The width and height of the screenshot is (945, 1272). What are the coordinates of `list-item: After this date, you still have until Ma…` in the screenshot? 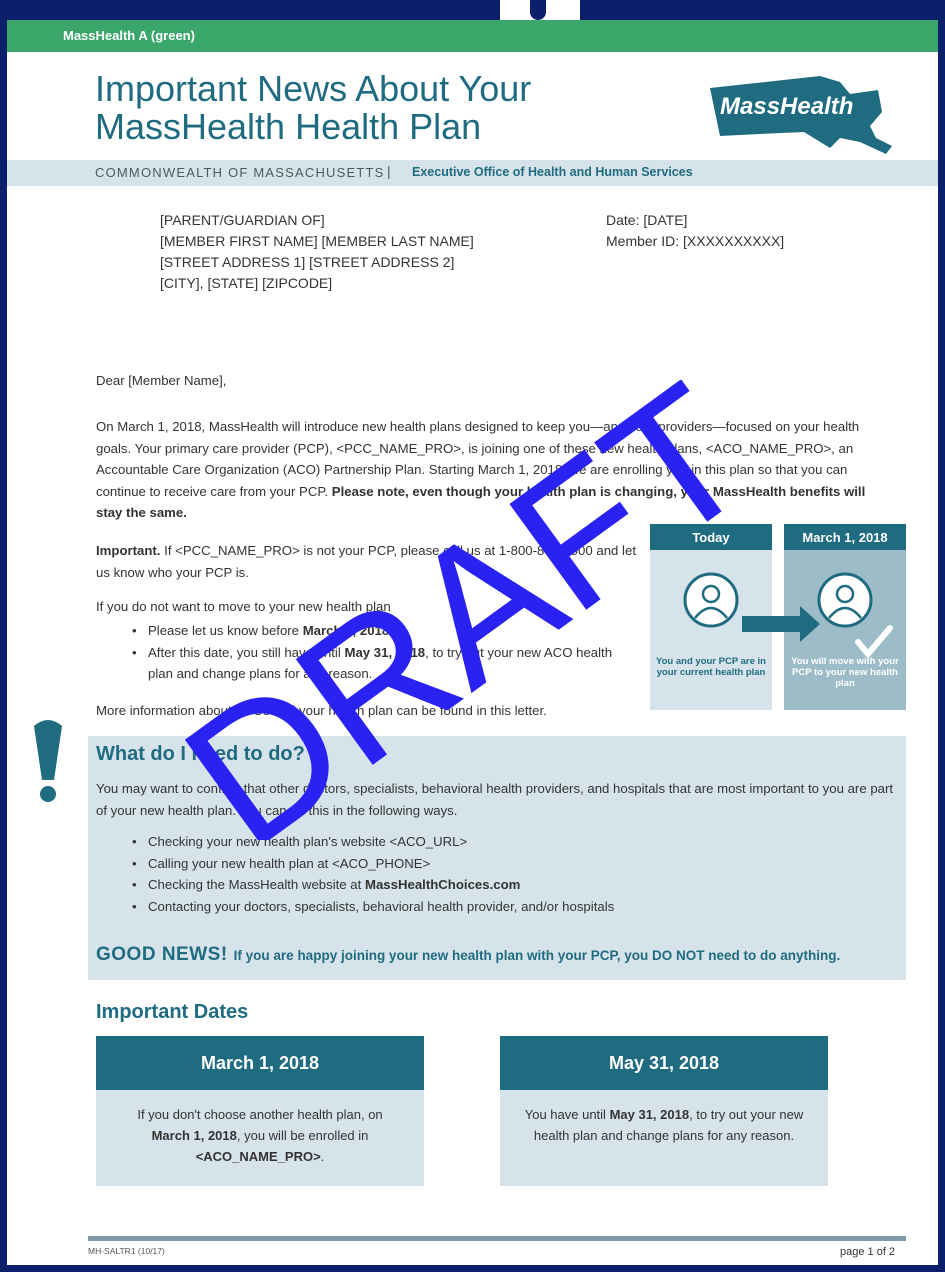 It's located at (380, 663).